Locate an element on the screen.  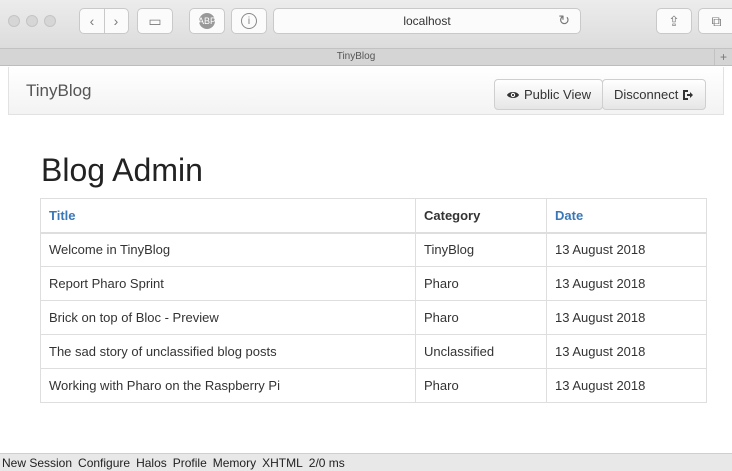
column-header-category: Category is located at coordinates (481, 216).